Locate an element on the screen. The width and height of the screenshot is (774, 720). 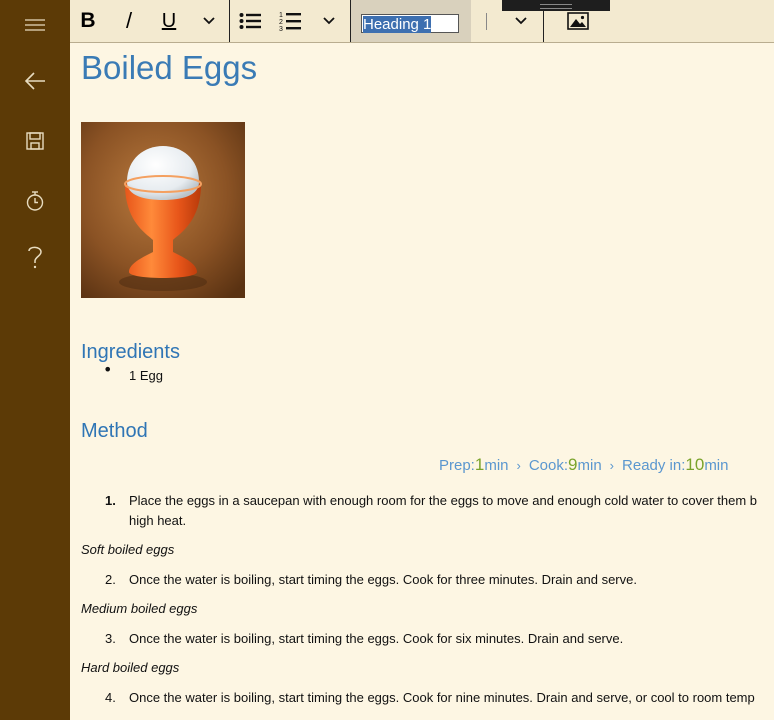
paragraph-style-value: Heading 1 is located at coordinates (397, 24).